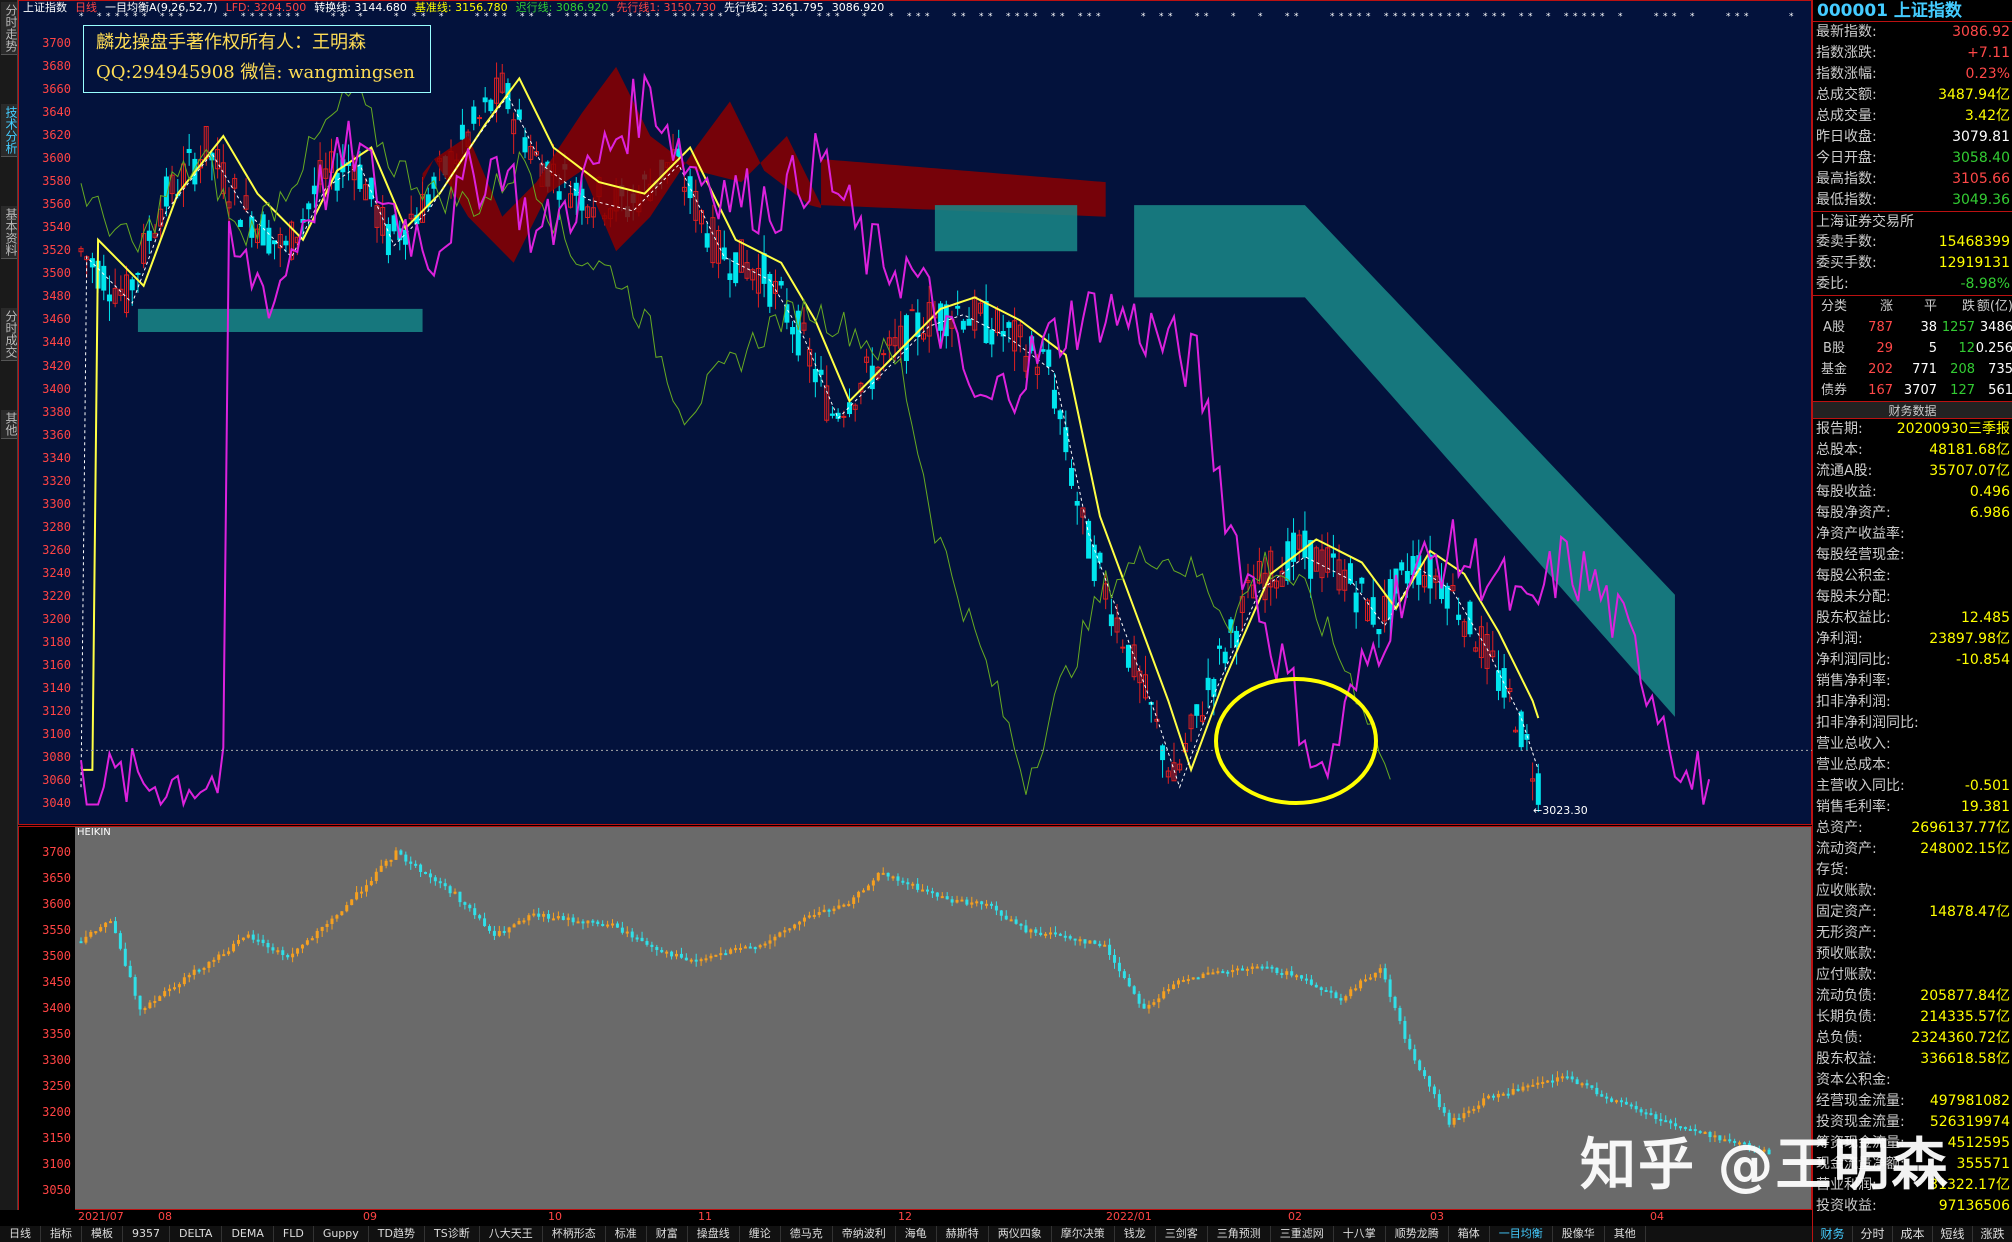 The height and width of the screenshot is (1242, 2012). What do you see at coordinates (1625, 1234) in the screenshot?
I see `indicator-tab: 其他` at bounding box center [1625, 1234].